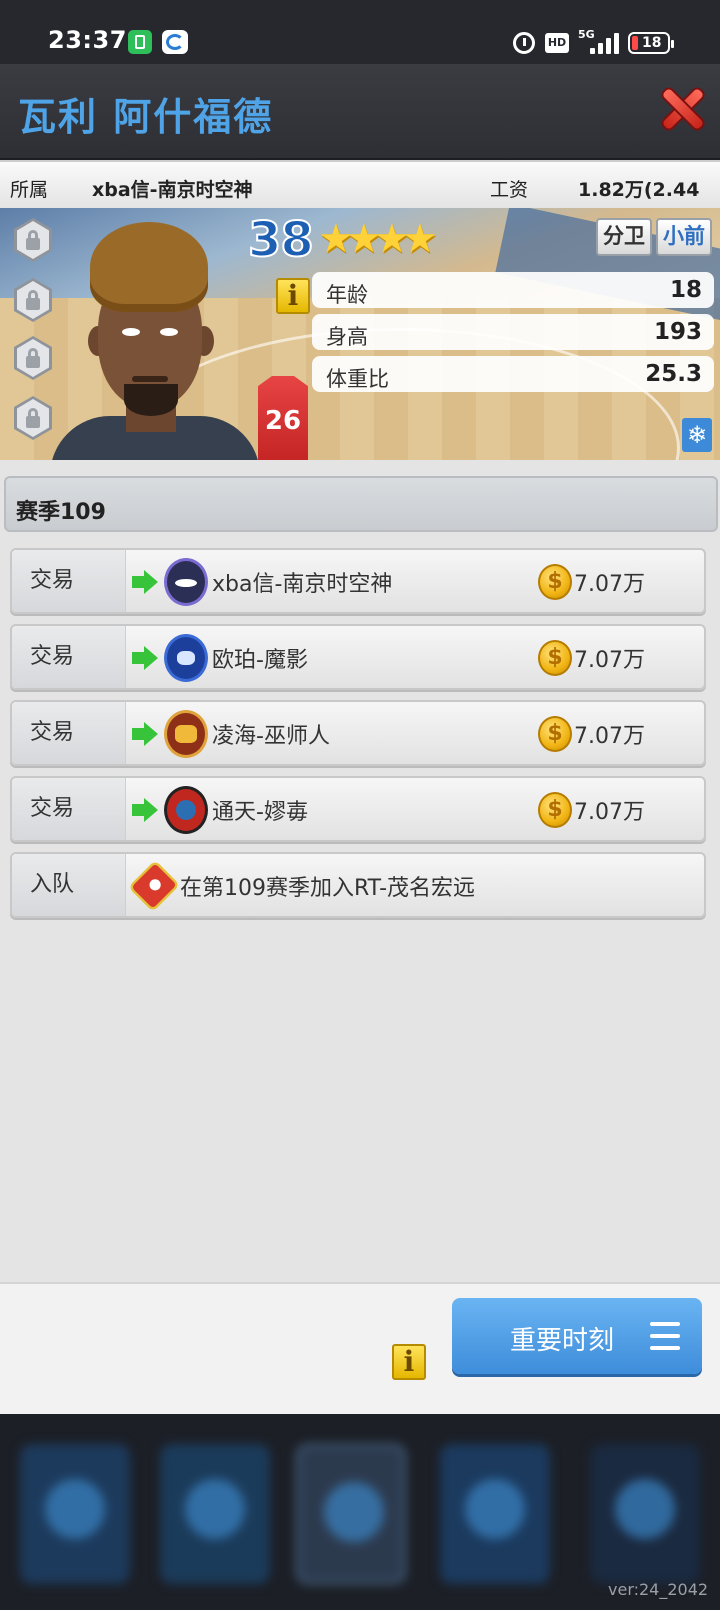  Describe the element at coordinates (281, 240) in the screenshot. I see `overall-rating: 38` at that location.